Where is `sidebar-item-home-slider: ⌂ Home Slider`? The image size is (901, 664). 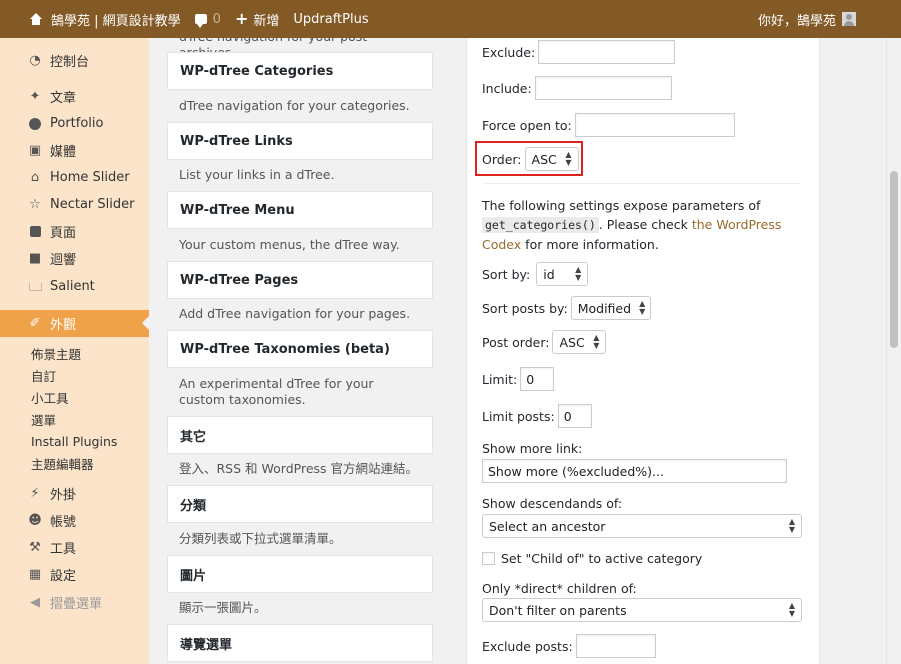 sidebar-item-home-slider: ⌂ Home Slider is located at coordinates (74, 177).